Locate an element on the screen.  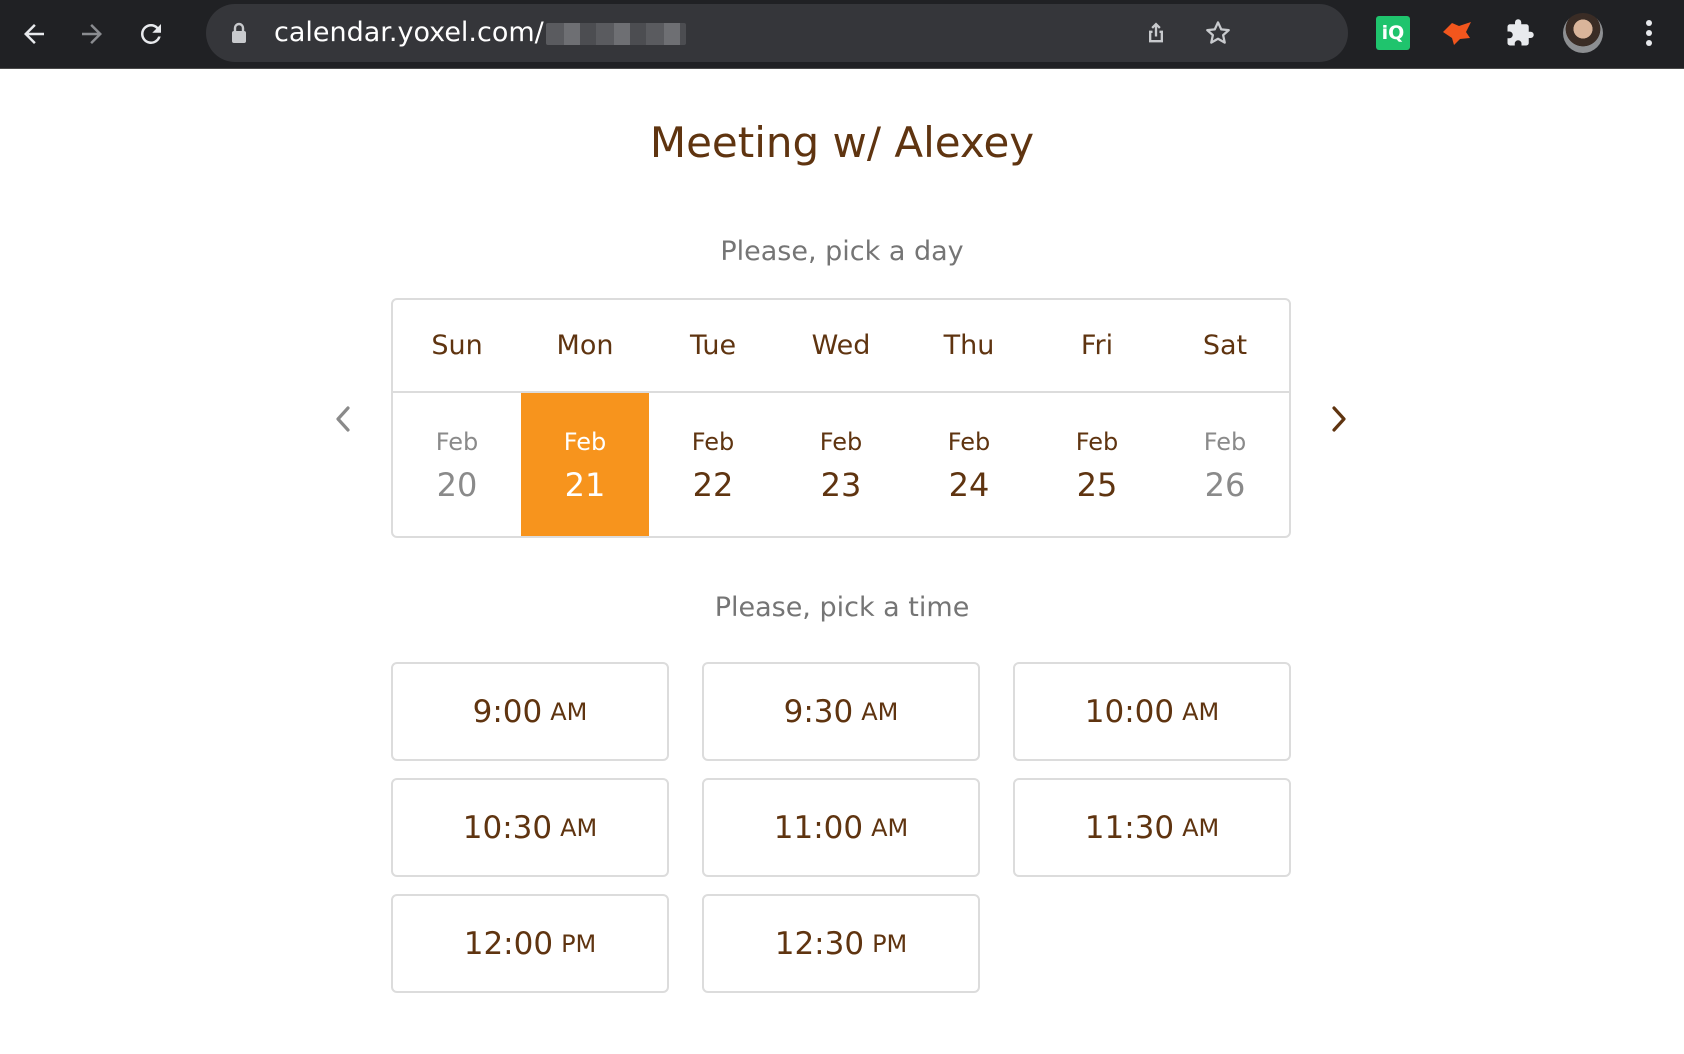
url-value: calendar.yoxel.com/ is located at coordinates (409, 32).